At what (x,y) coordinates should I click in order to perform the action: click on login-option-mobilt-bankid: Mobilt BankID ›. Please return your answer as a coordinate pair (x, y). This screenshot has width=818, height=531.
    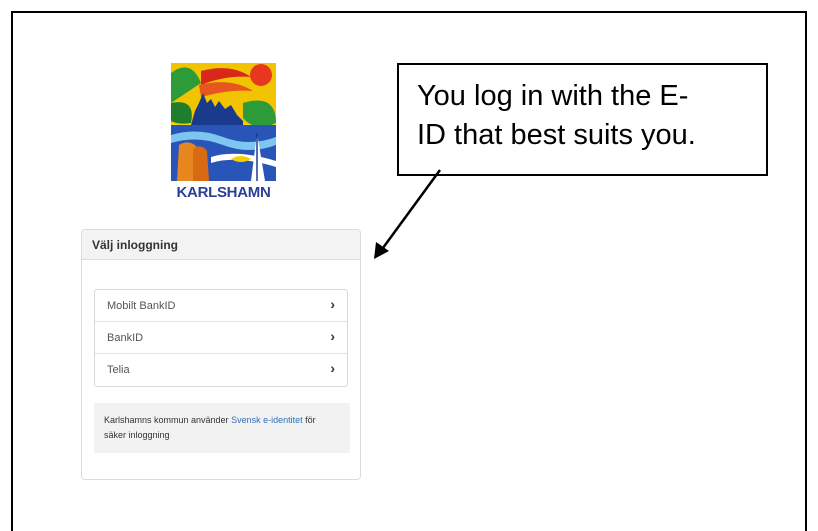
    Looking at the image, I should click on (221, 306).